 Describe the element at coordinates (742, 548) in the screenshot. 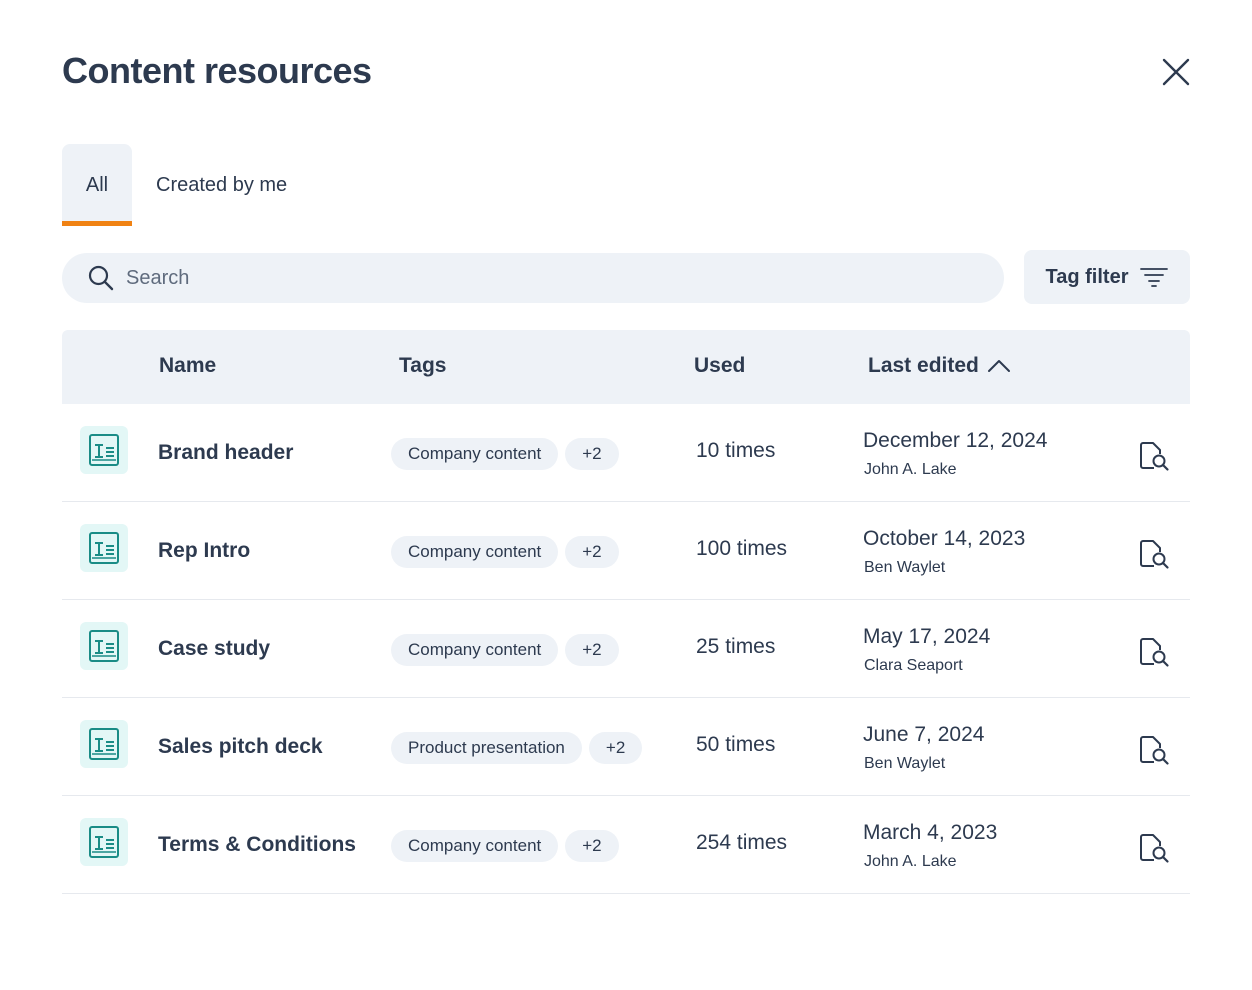

I see `usage-count: 100 times` at that location.